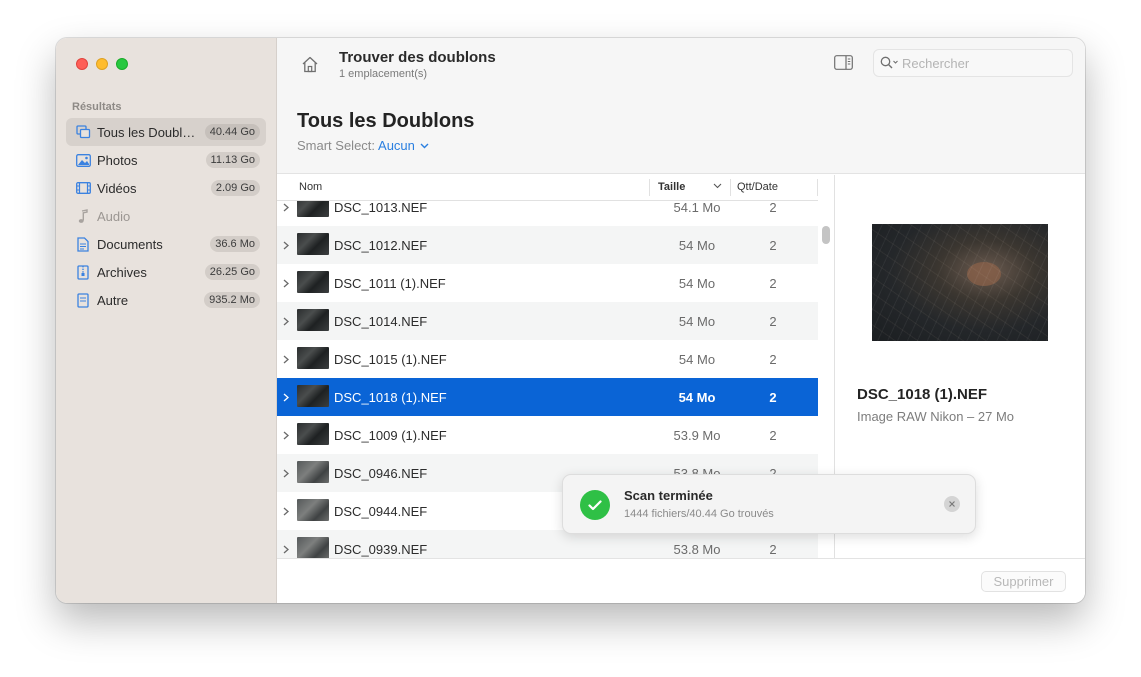  I want to click on sidebar-item-archives: Archives 26.25 Go, so click(166, 272).